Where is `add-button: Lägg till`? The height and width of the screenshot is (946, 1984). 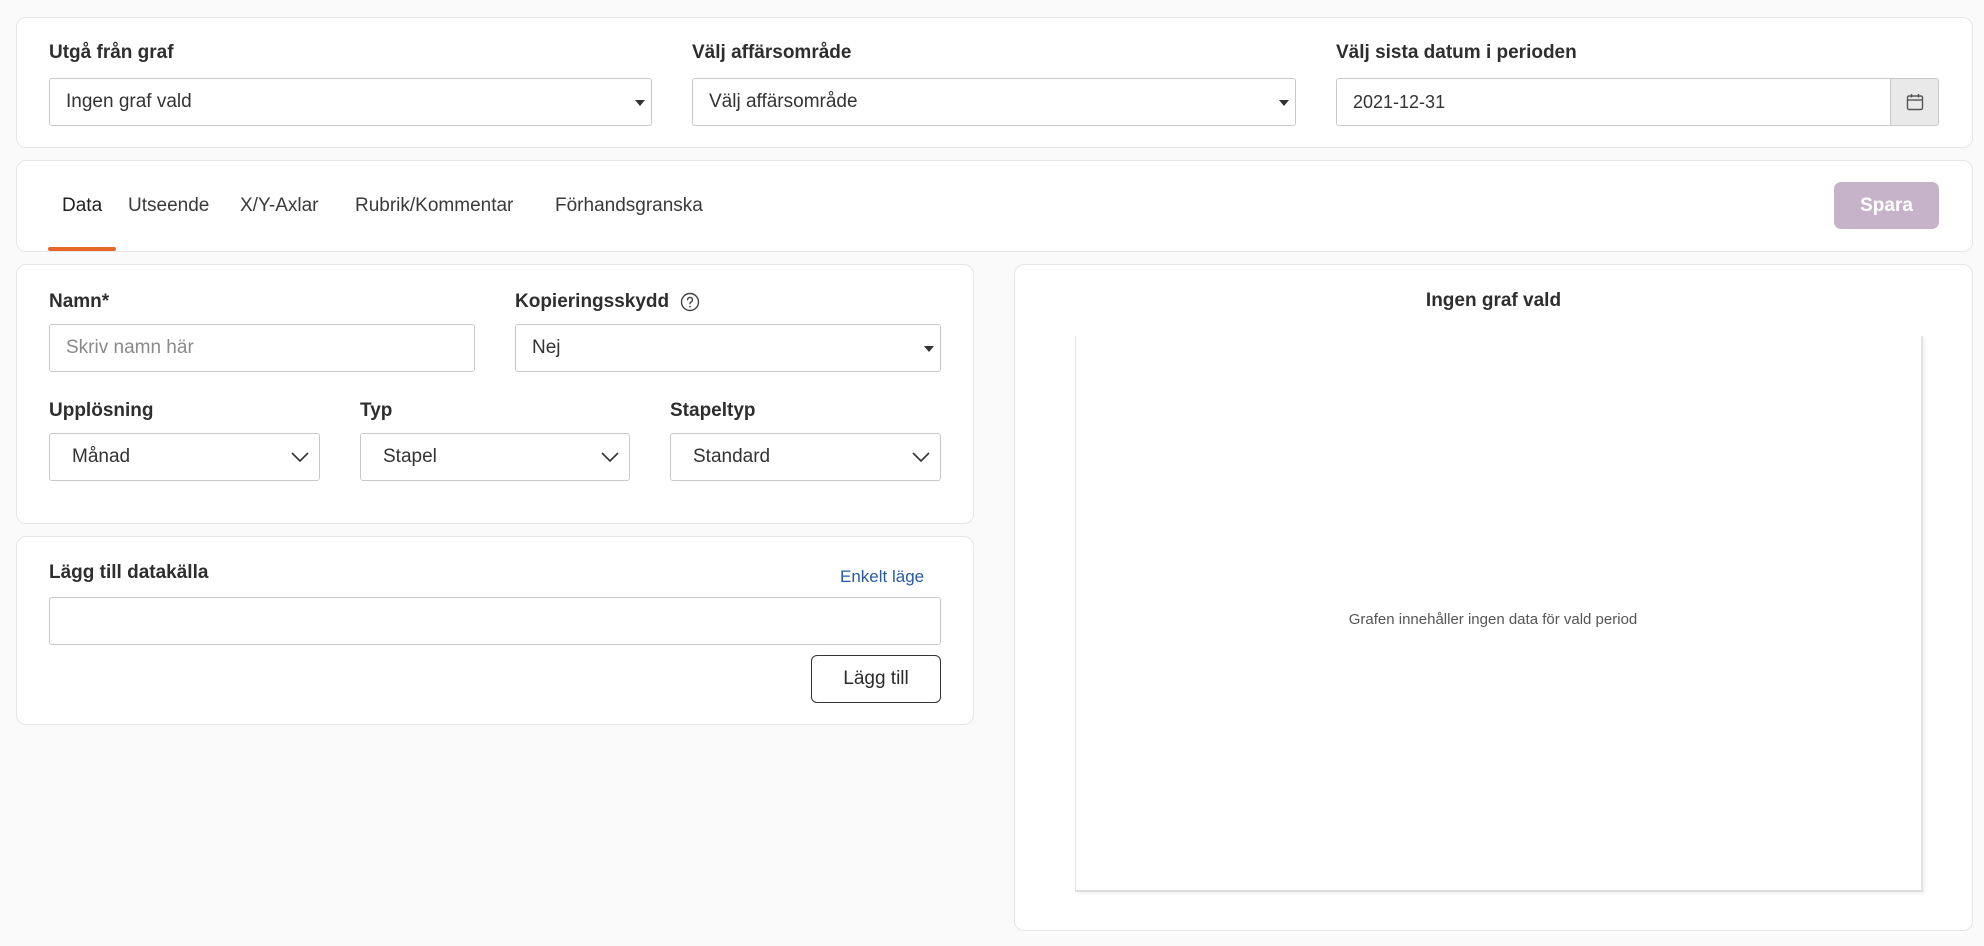
add-button: Lägg till is located at coordinates (876, 679).